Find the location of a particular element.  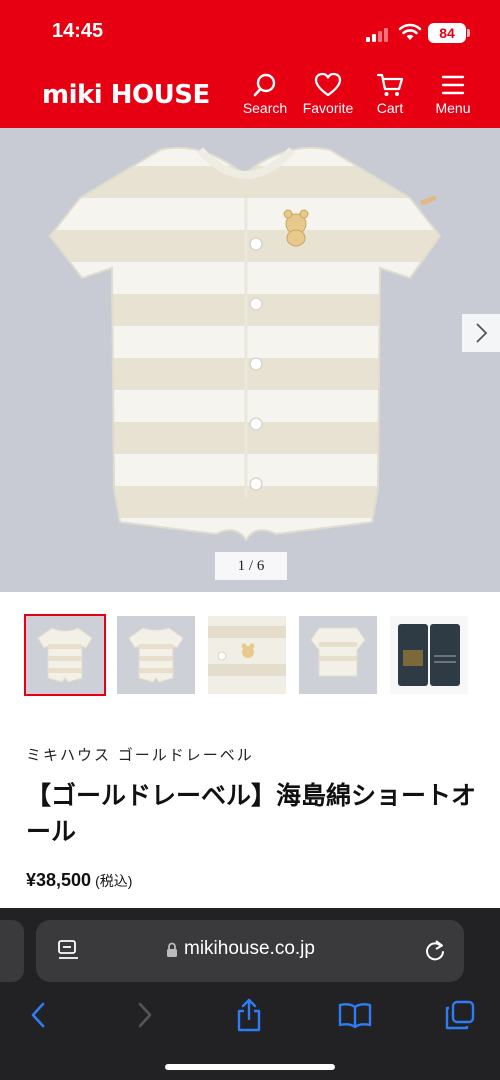

nav-favorite: Favorite is located at coordinates (328, 97).